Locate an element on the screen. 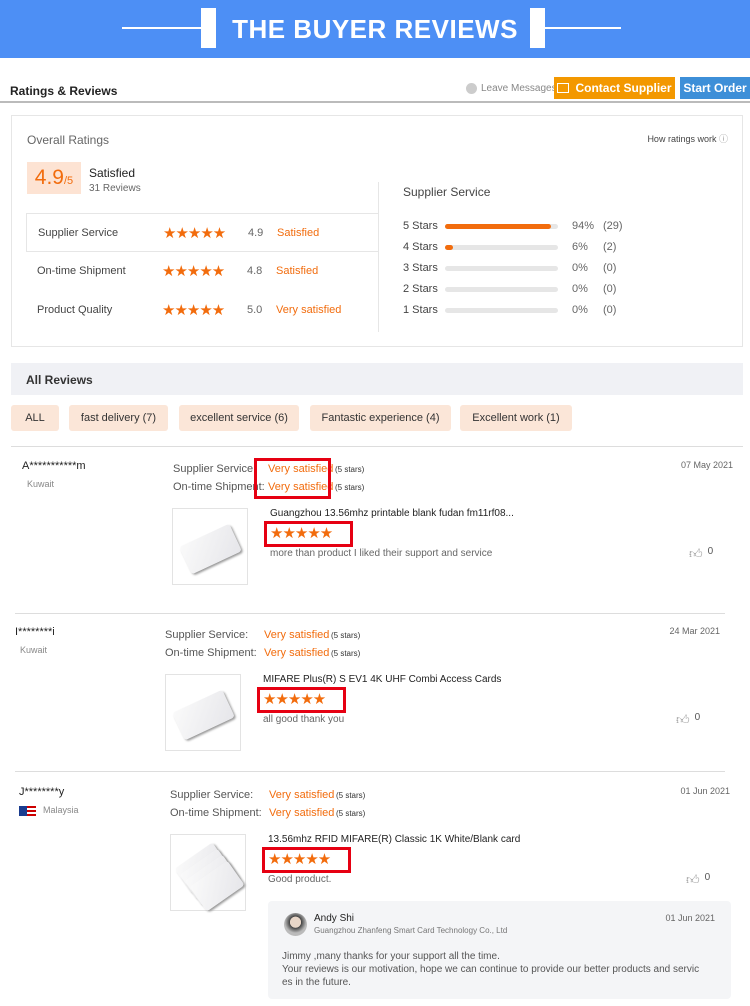  reviewer-country: Malaysia is located at coordinates (61, 810).